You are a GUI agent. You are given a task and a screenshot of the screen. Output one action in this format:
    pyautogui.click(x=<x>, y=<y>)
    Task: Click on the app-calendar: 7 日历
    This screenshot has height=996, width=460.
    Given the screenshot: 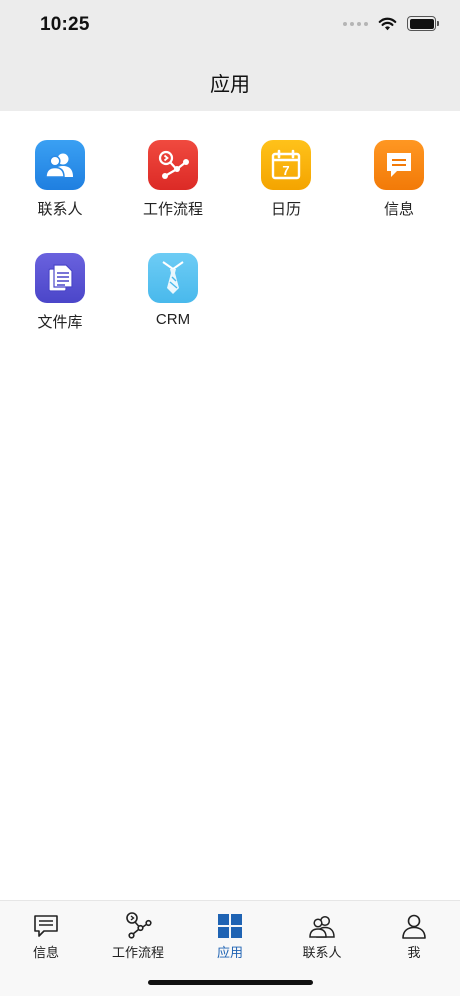 What is the action you would take?
    pyautogui.click(x=286, y=179)
    